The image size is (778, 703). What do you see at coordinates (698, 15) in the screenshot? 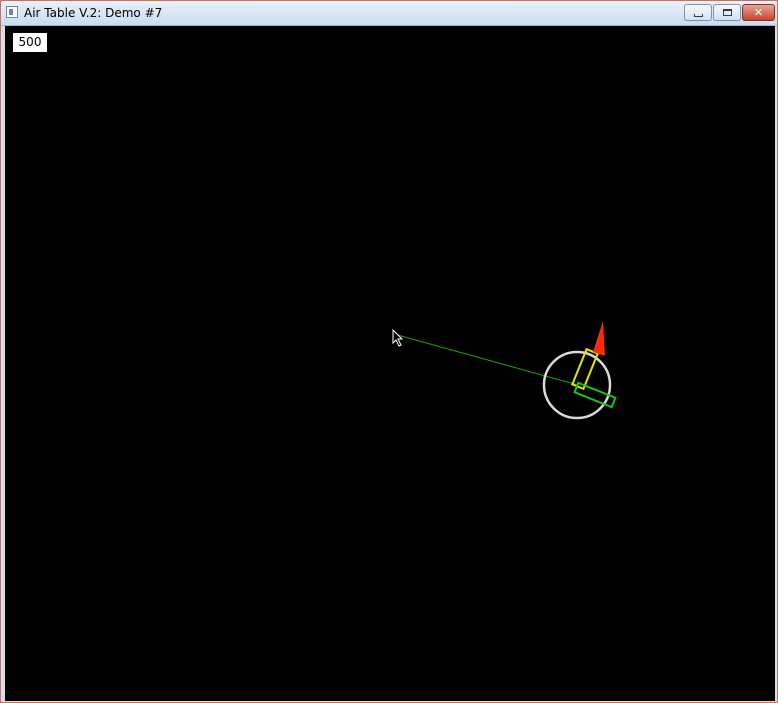
I see `minimize-icon` at bounding box center [698, 15].